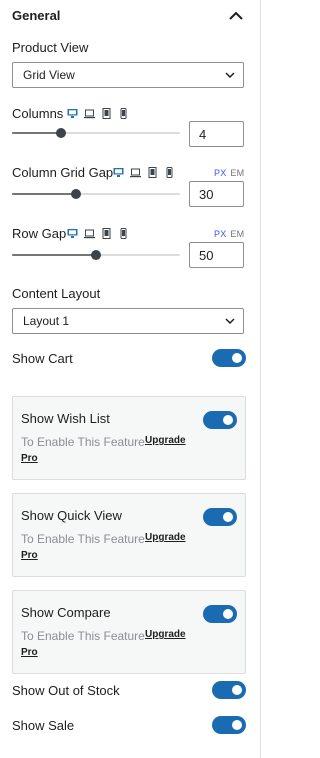  Describe the element at coordinates (236, 16) in the screenshot. I see `chevron-up-icon` at that location.